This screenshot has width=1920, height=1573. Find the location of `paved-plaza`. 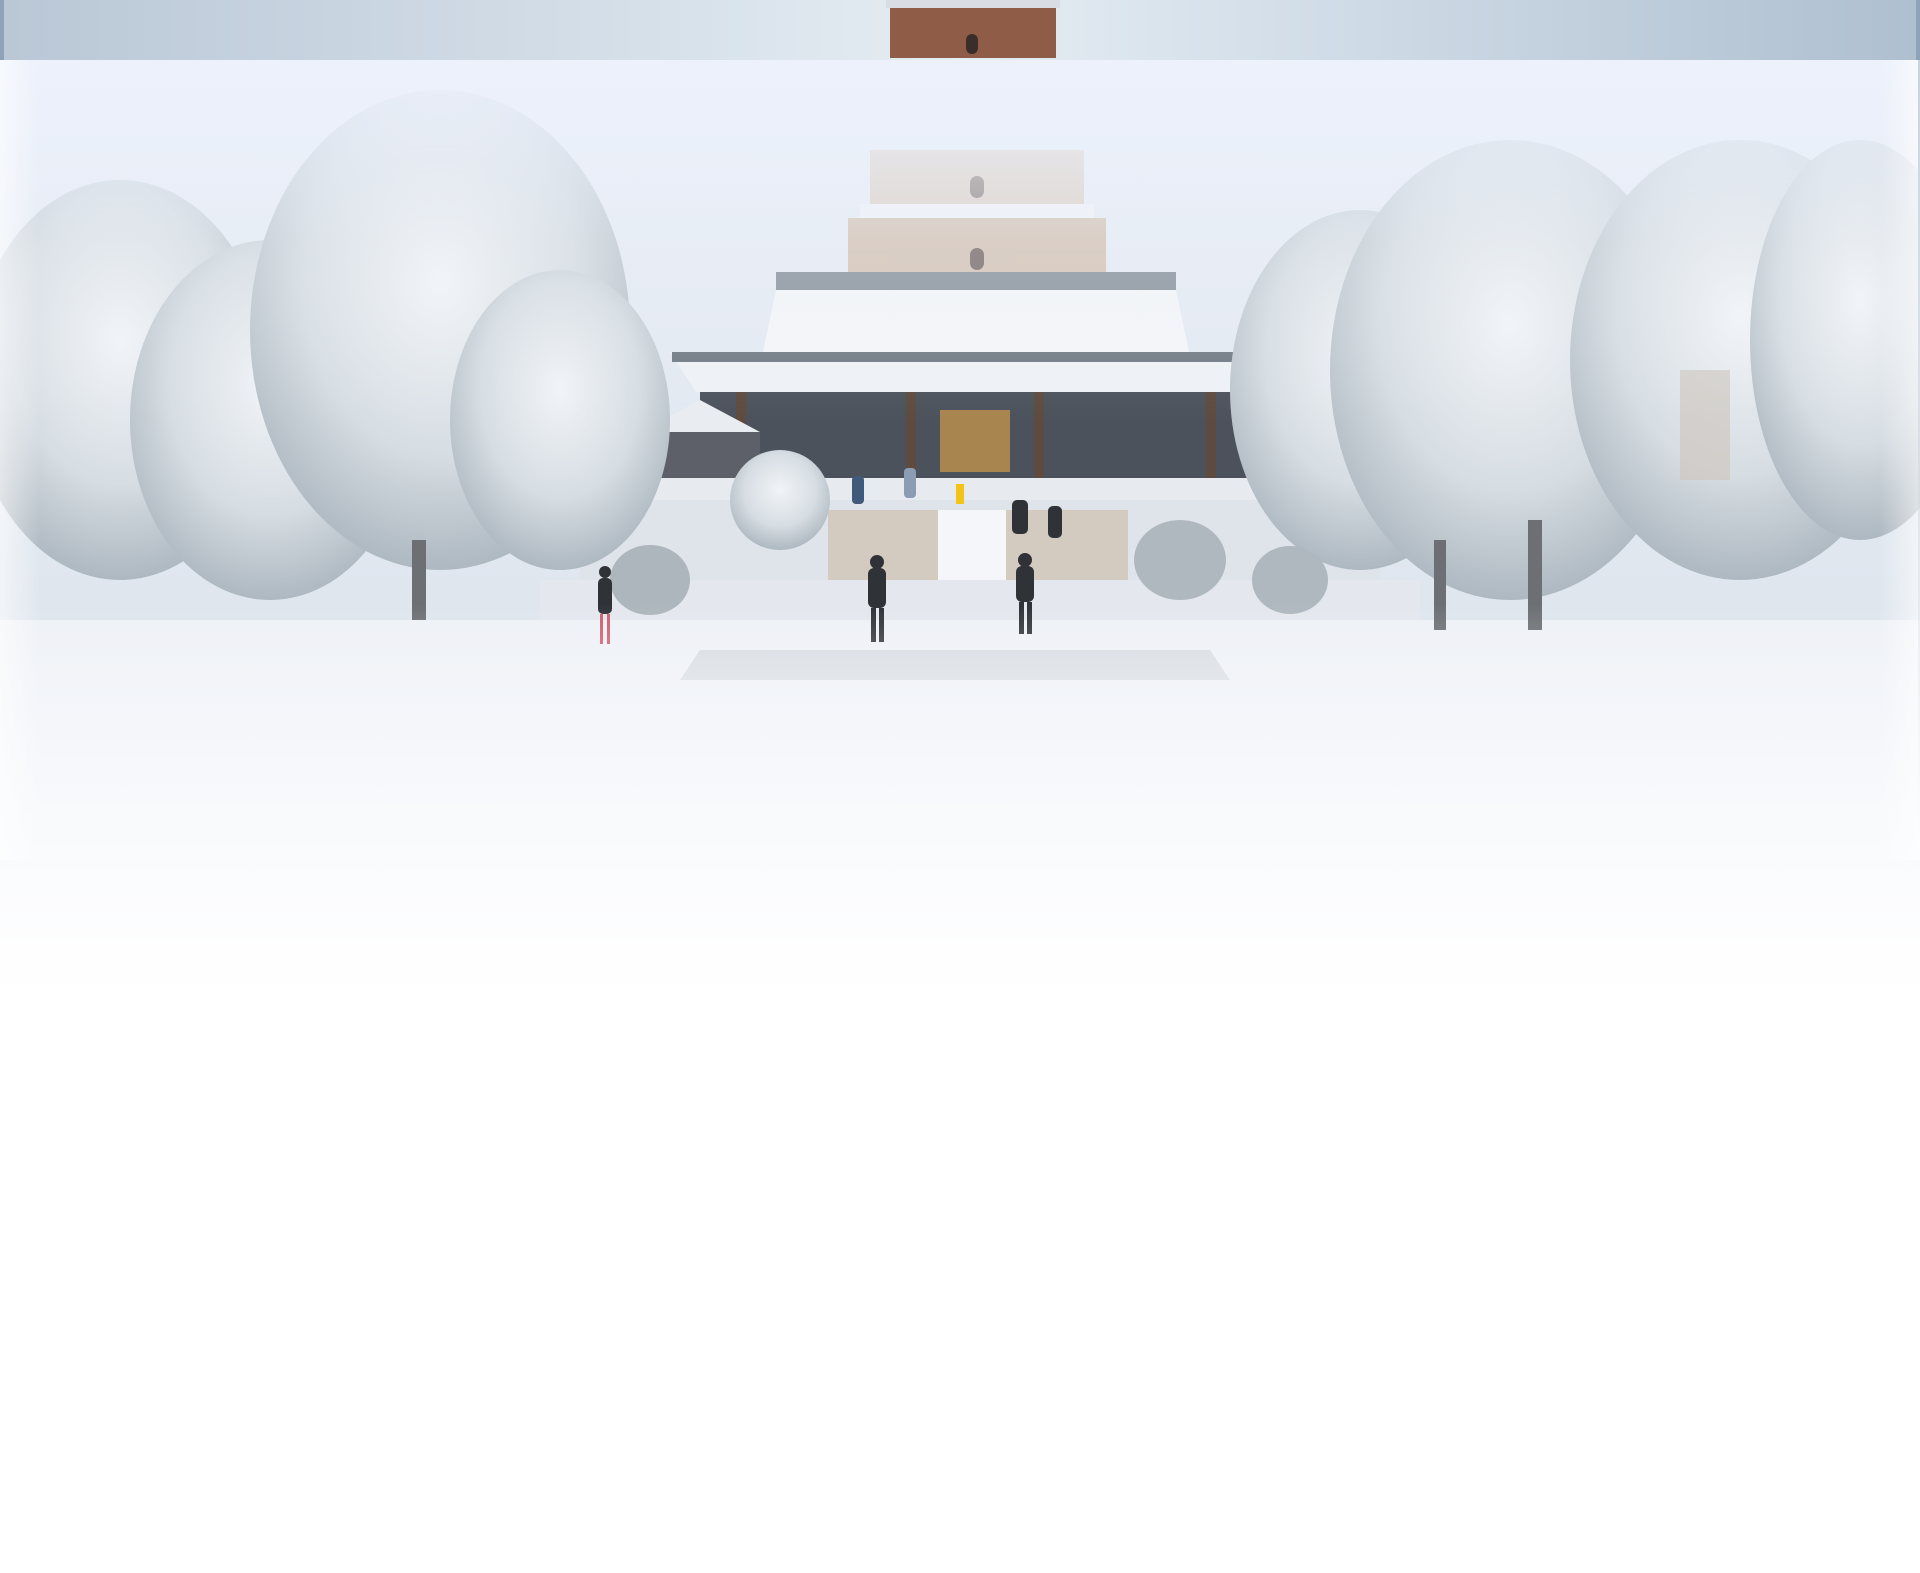

paved-plaza is located at coordinates (955, 665).